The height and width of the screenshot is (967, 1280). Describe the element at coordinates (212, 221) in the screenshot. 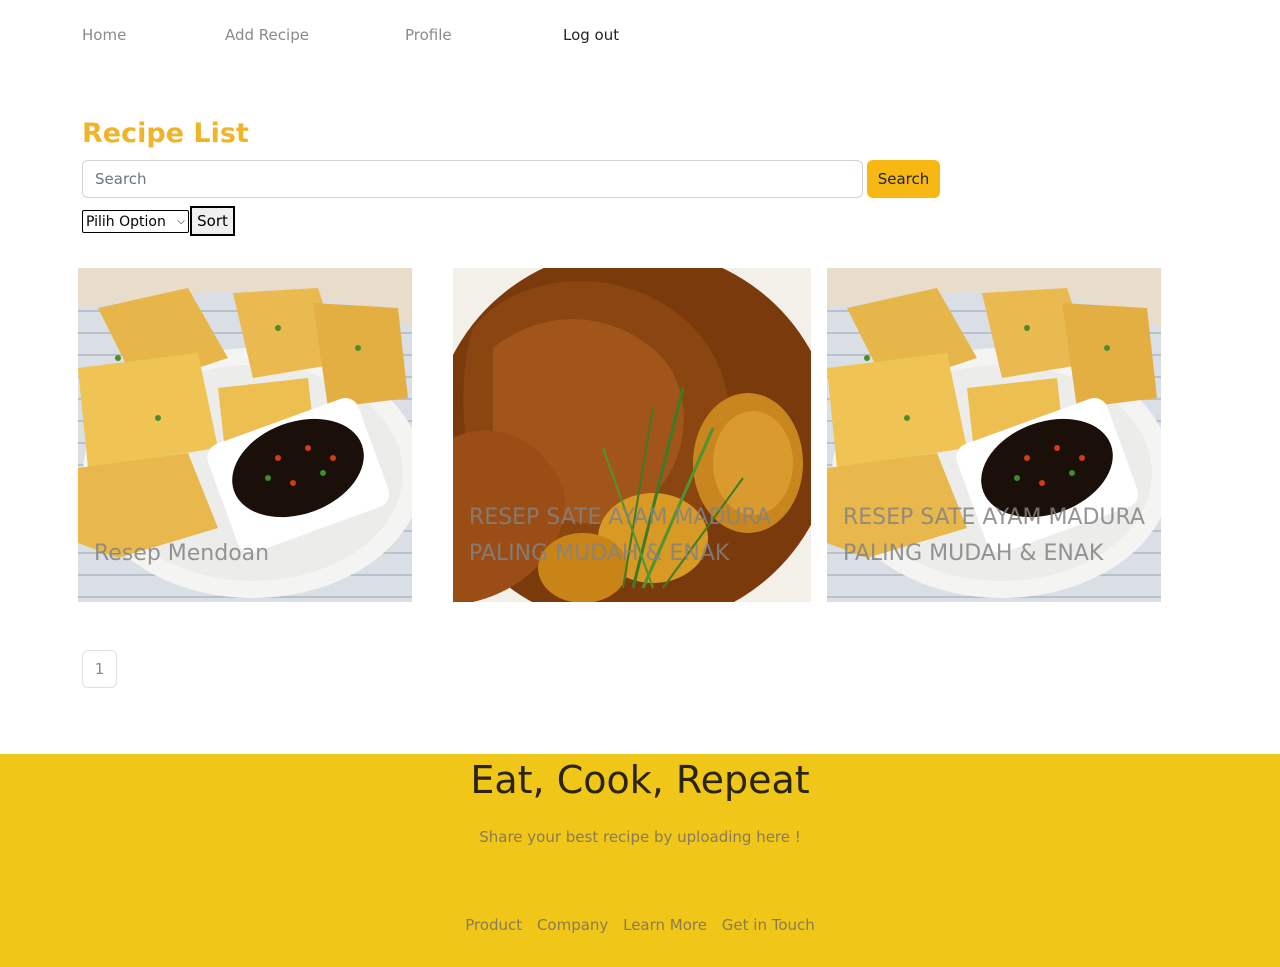

I see `sort-button: Sort` at that location.